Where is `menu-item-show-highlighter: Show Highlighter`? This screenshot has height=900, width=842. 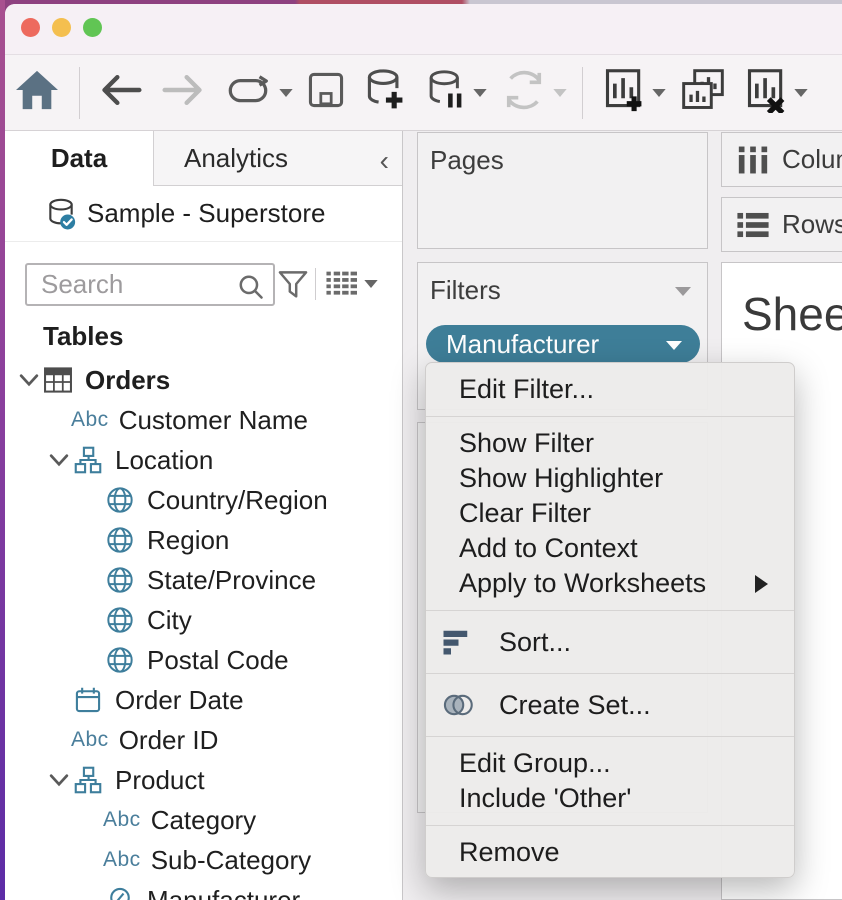 menu-item-show-highlighter: Show Highlighter is located at coordinates (610, 478).